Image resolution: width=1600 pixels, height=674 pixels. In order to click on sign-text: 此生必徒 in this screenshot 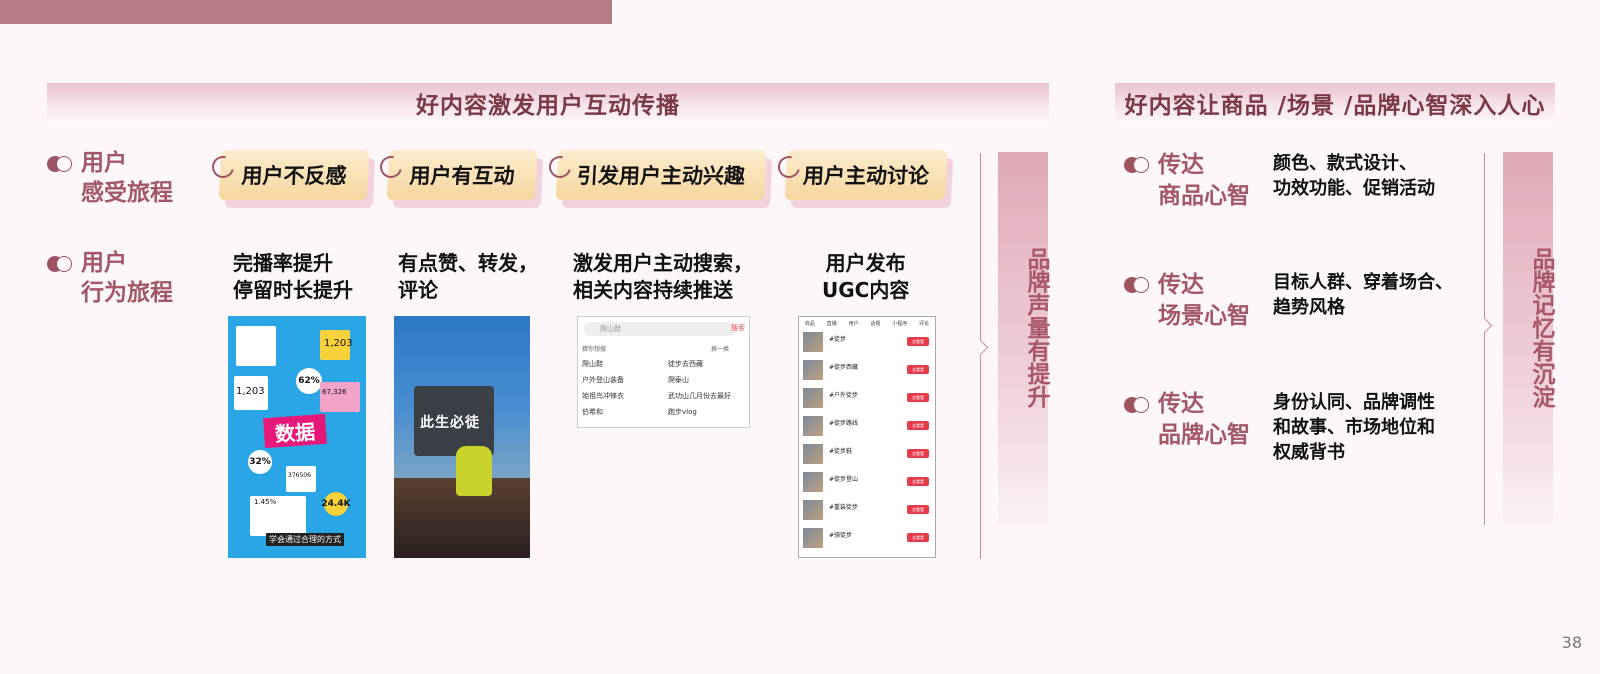, I will do `click(450, 423)`.